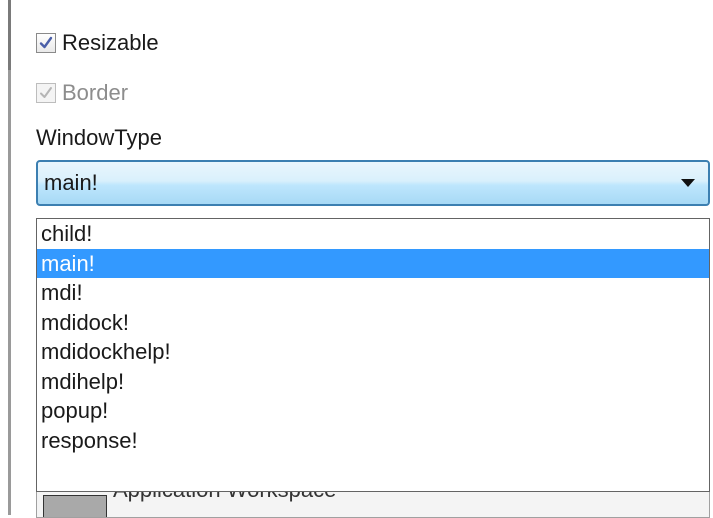  What do you see at coordinates (373, 293) in the screenshot?
I see `dropdown-option-mdi: mdi!` at bounding box center [373, 293].